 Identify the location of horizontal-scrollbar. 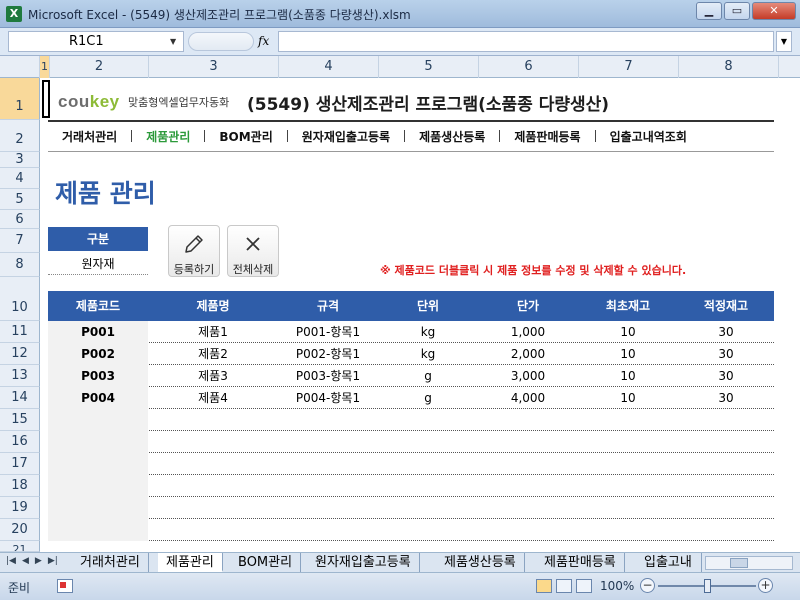
(749, 563).